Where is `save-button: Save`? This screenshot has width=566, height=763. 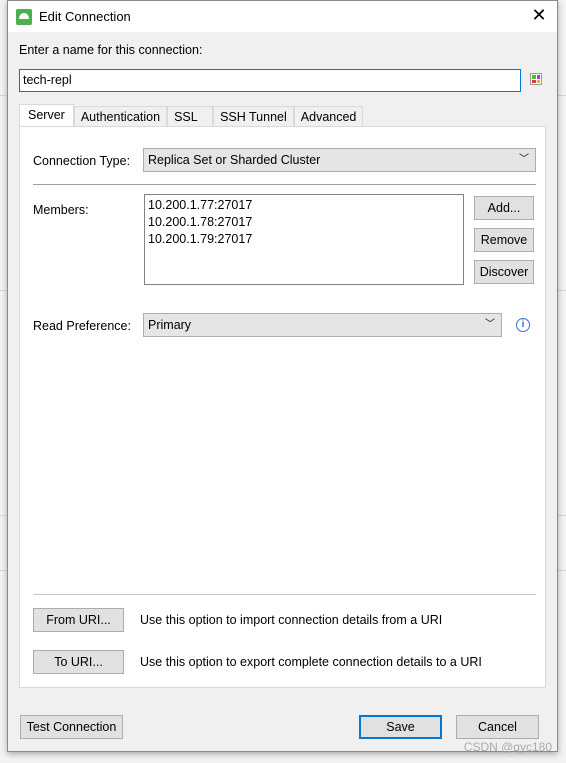 save-button: Save is located at coordinates (400, 727).